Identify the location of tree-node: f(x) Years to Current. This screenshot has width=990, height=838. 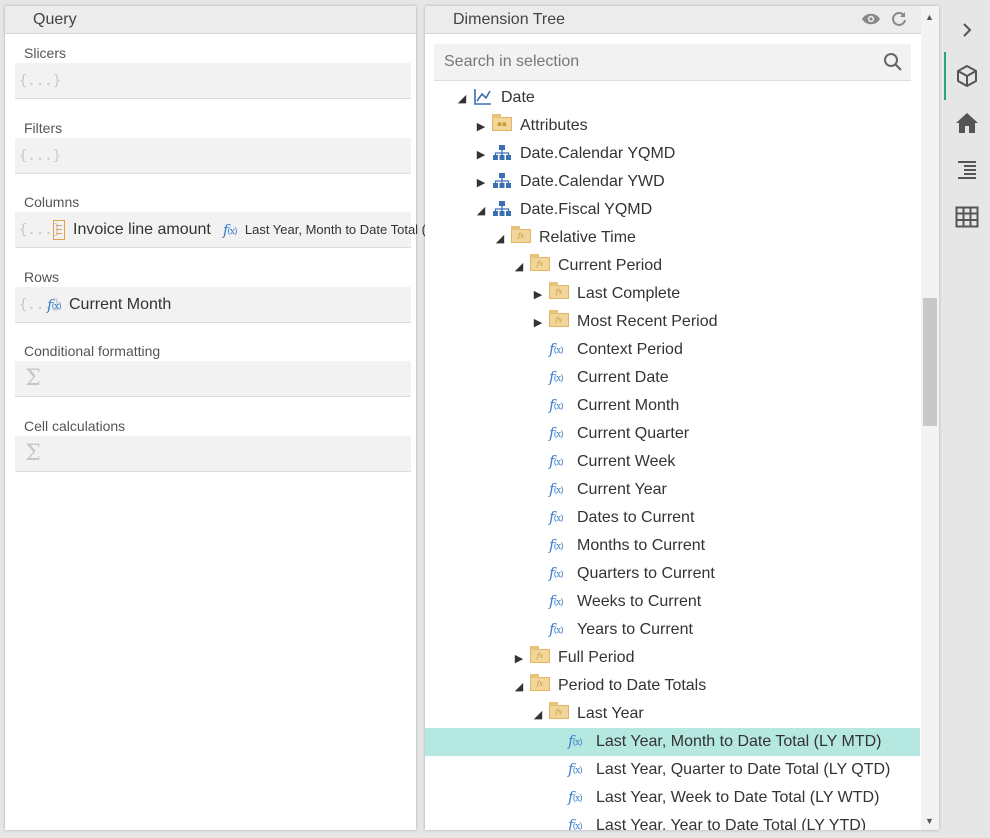
(672, 630).